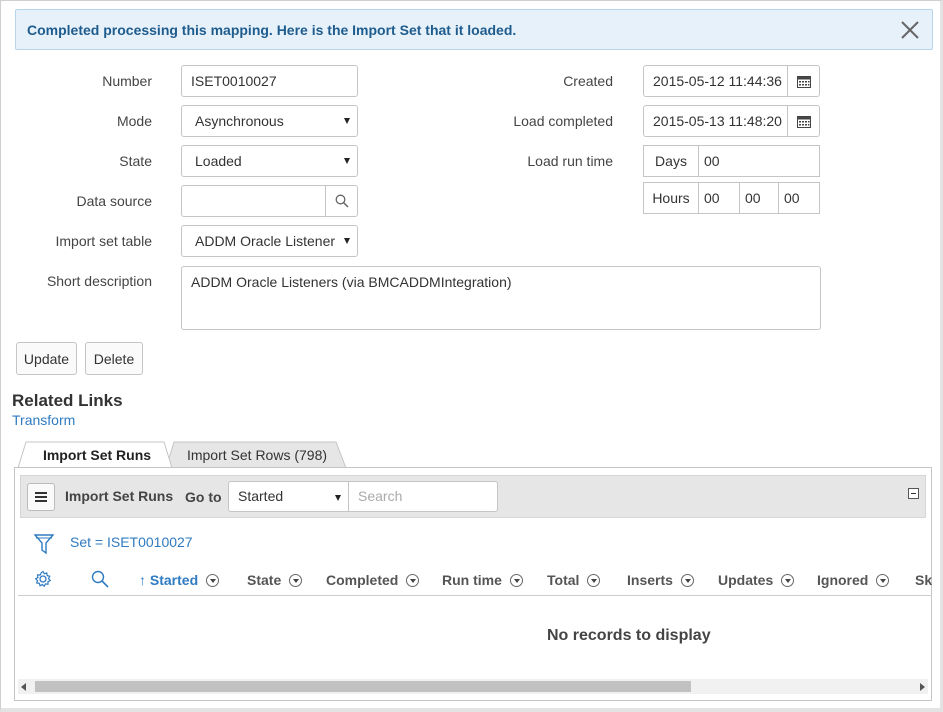 The height and width of the screenshot is (712, 943). Describe the element at coordinates (257, 455) in the screenshot. I see `tab-import-set-rows: Import Set Rows (798)` at that location.